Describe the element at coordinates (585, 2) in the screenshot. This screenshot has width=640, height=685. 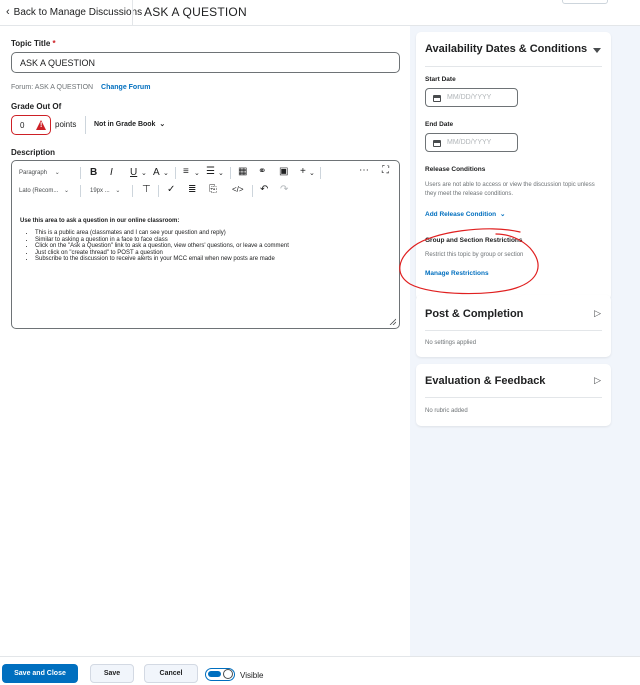
I see `top-right-button` at that location.